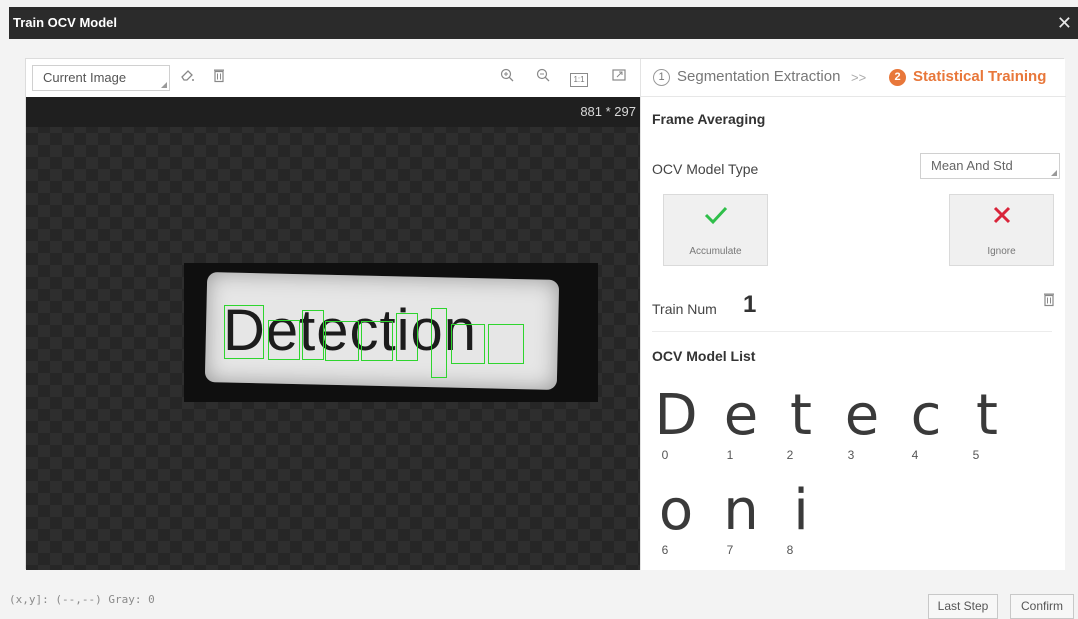 The height and width of the screenshot is (619, 1078). What do you see at coordinates (619, 77) in the screenshot?
I see `fit-window-icon` at bounding box center [619, 77].